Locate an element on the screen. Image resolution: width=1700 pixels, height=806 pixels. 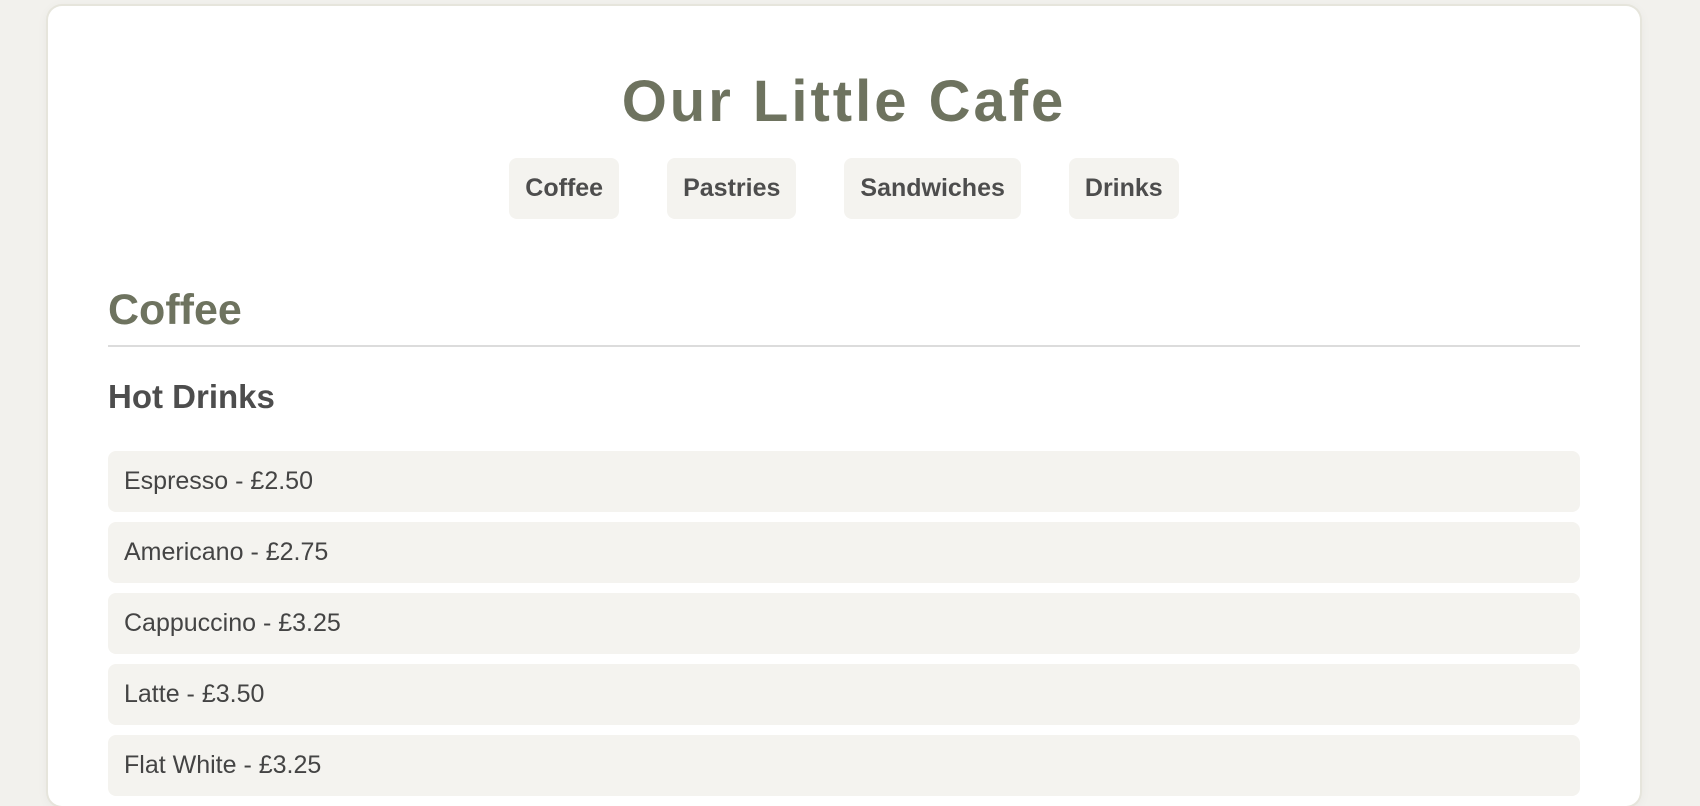
menu-item-americano: Americano - £2.75 is located at coordinates (844, 552).